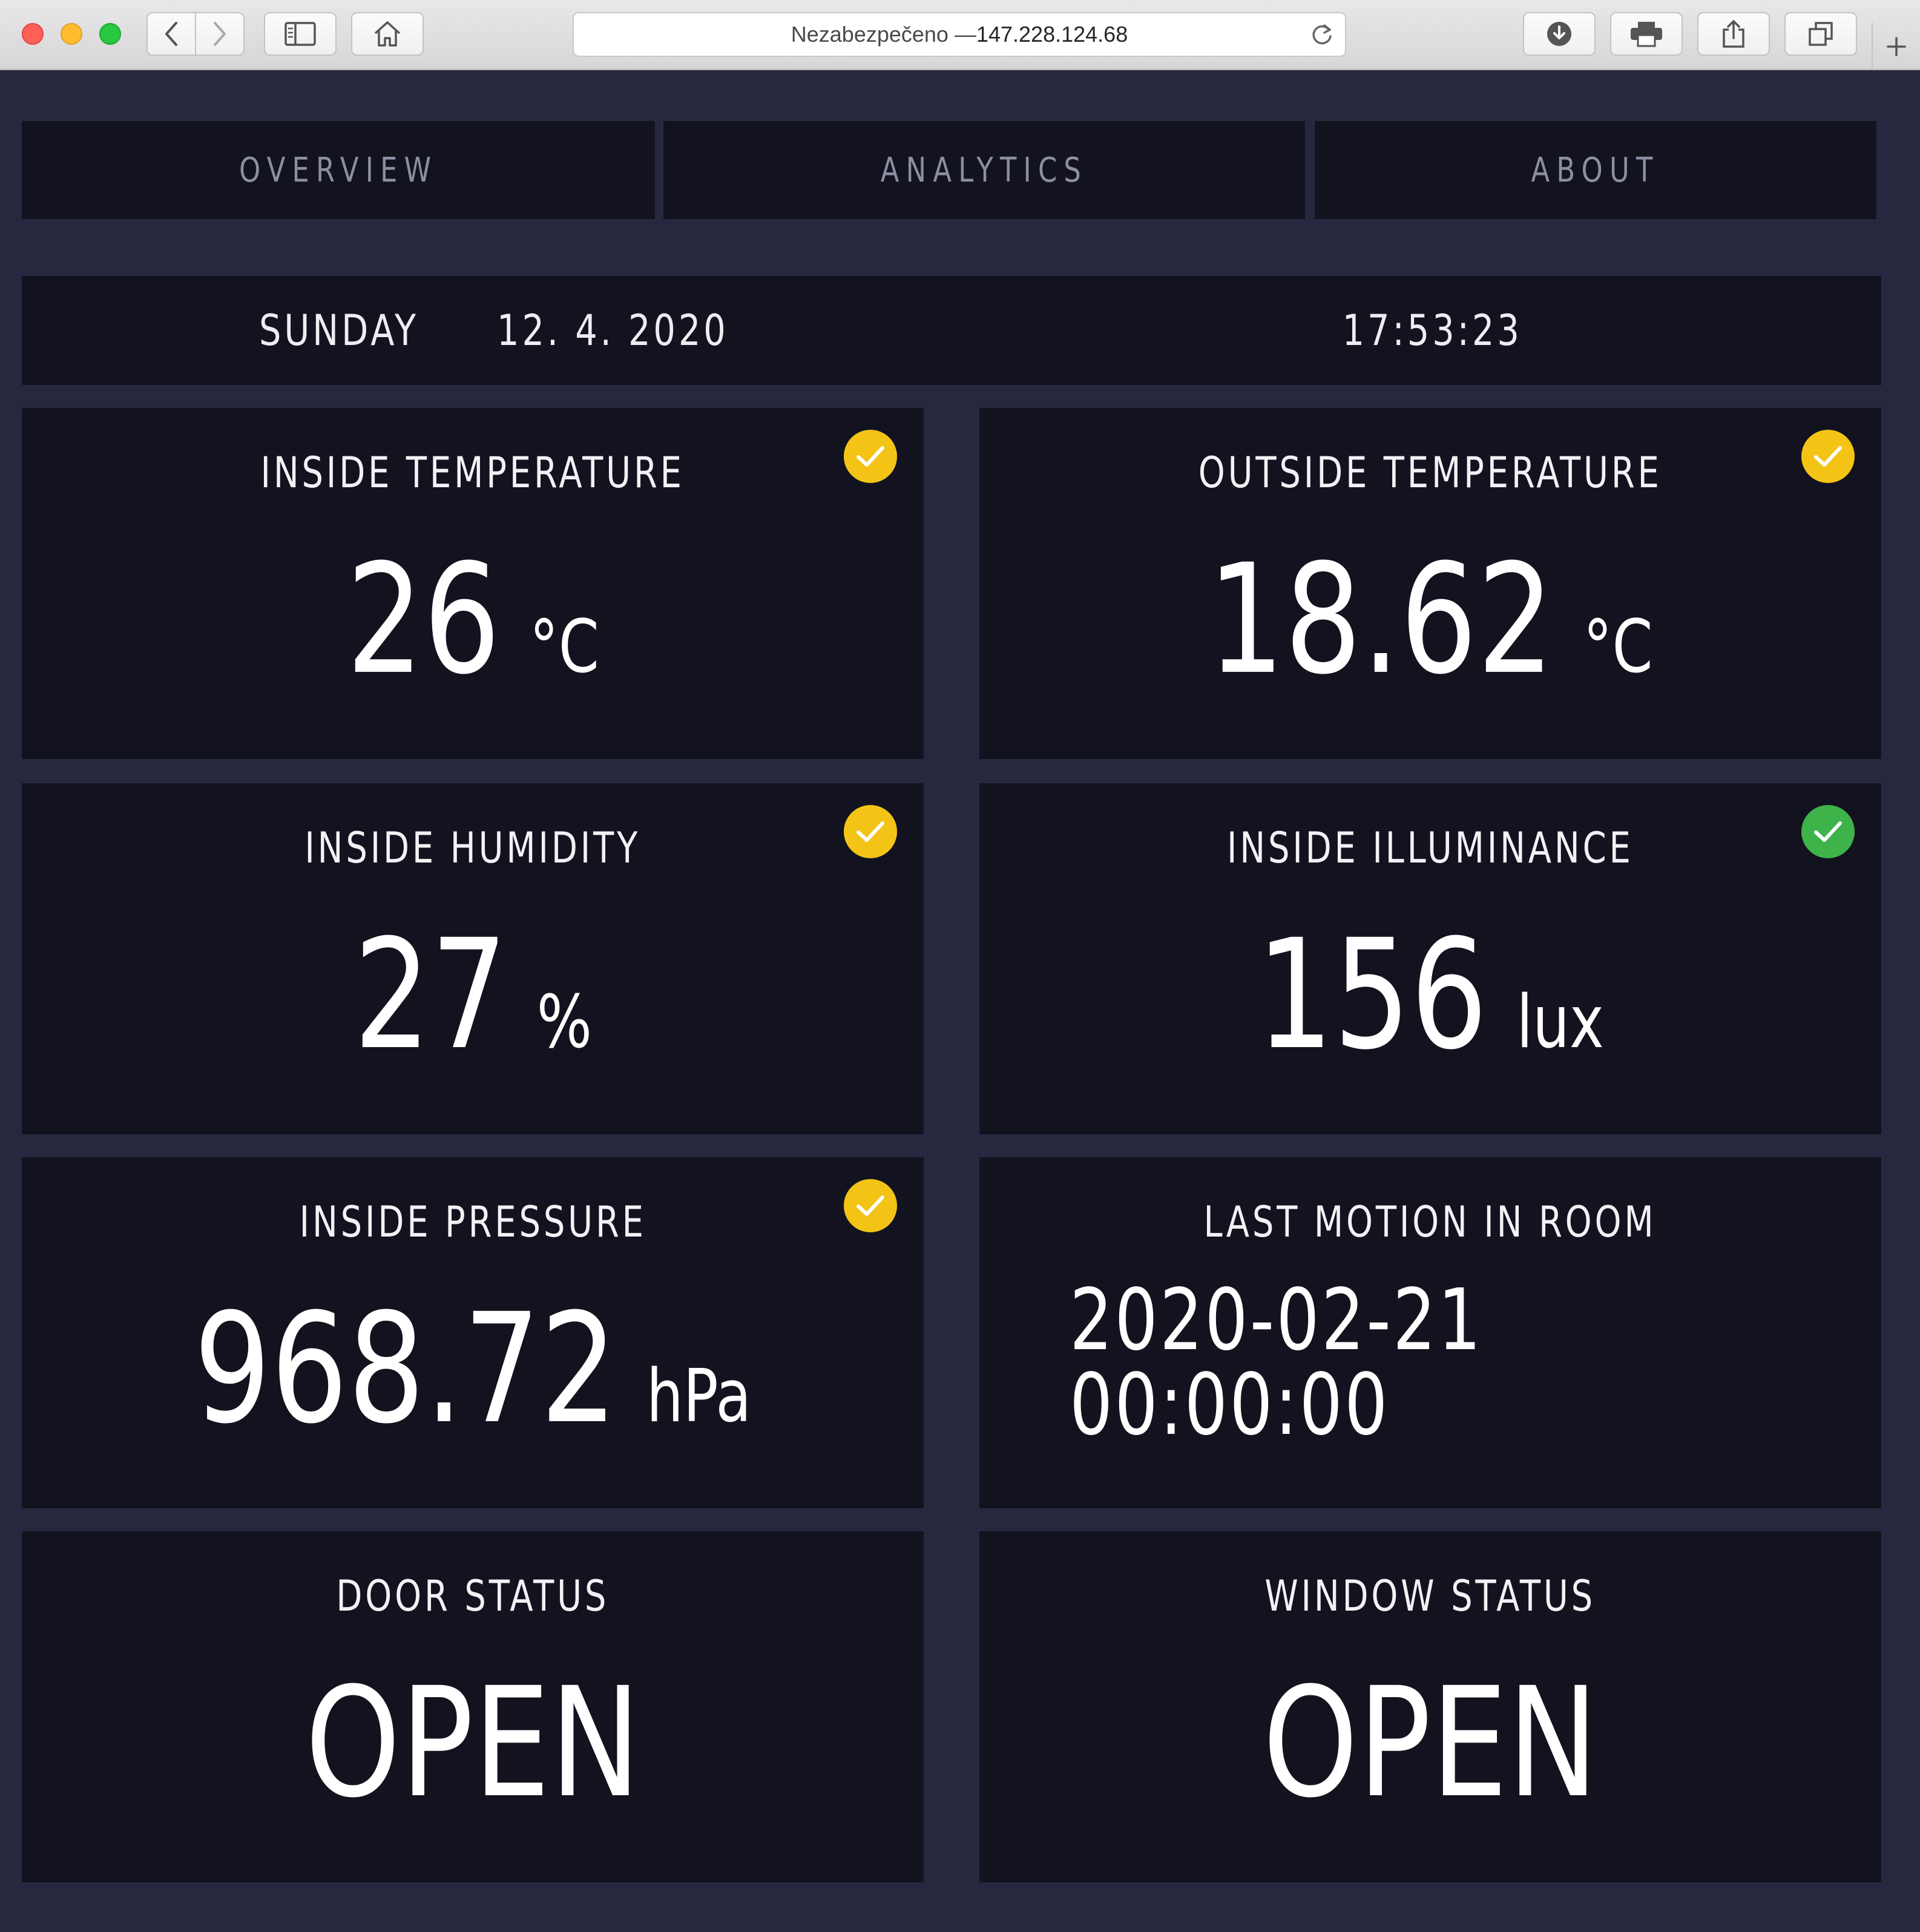 This screenshot has width=1920, height=1932. I want to click on card-value: 968.72 hPa, so click(473, 1369).